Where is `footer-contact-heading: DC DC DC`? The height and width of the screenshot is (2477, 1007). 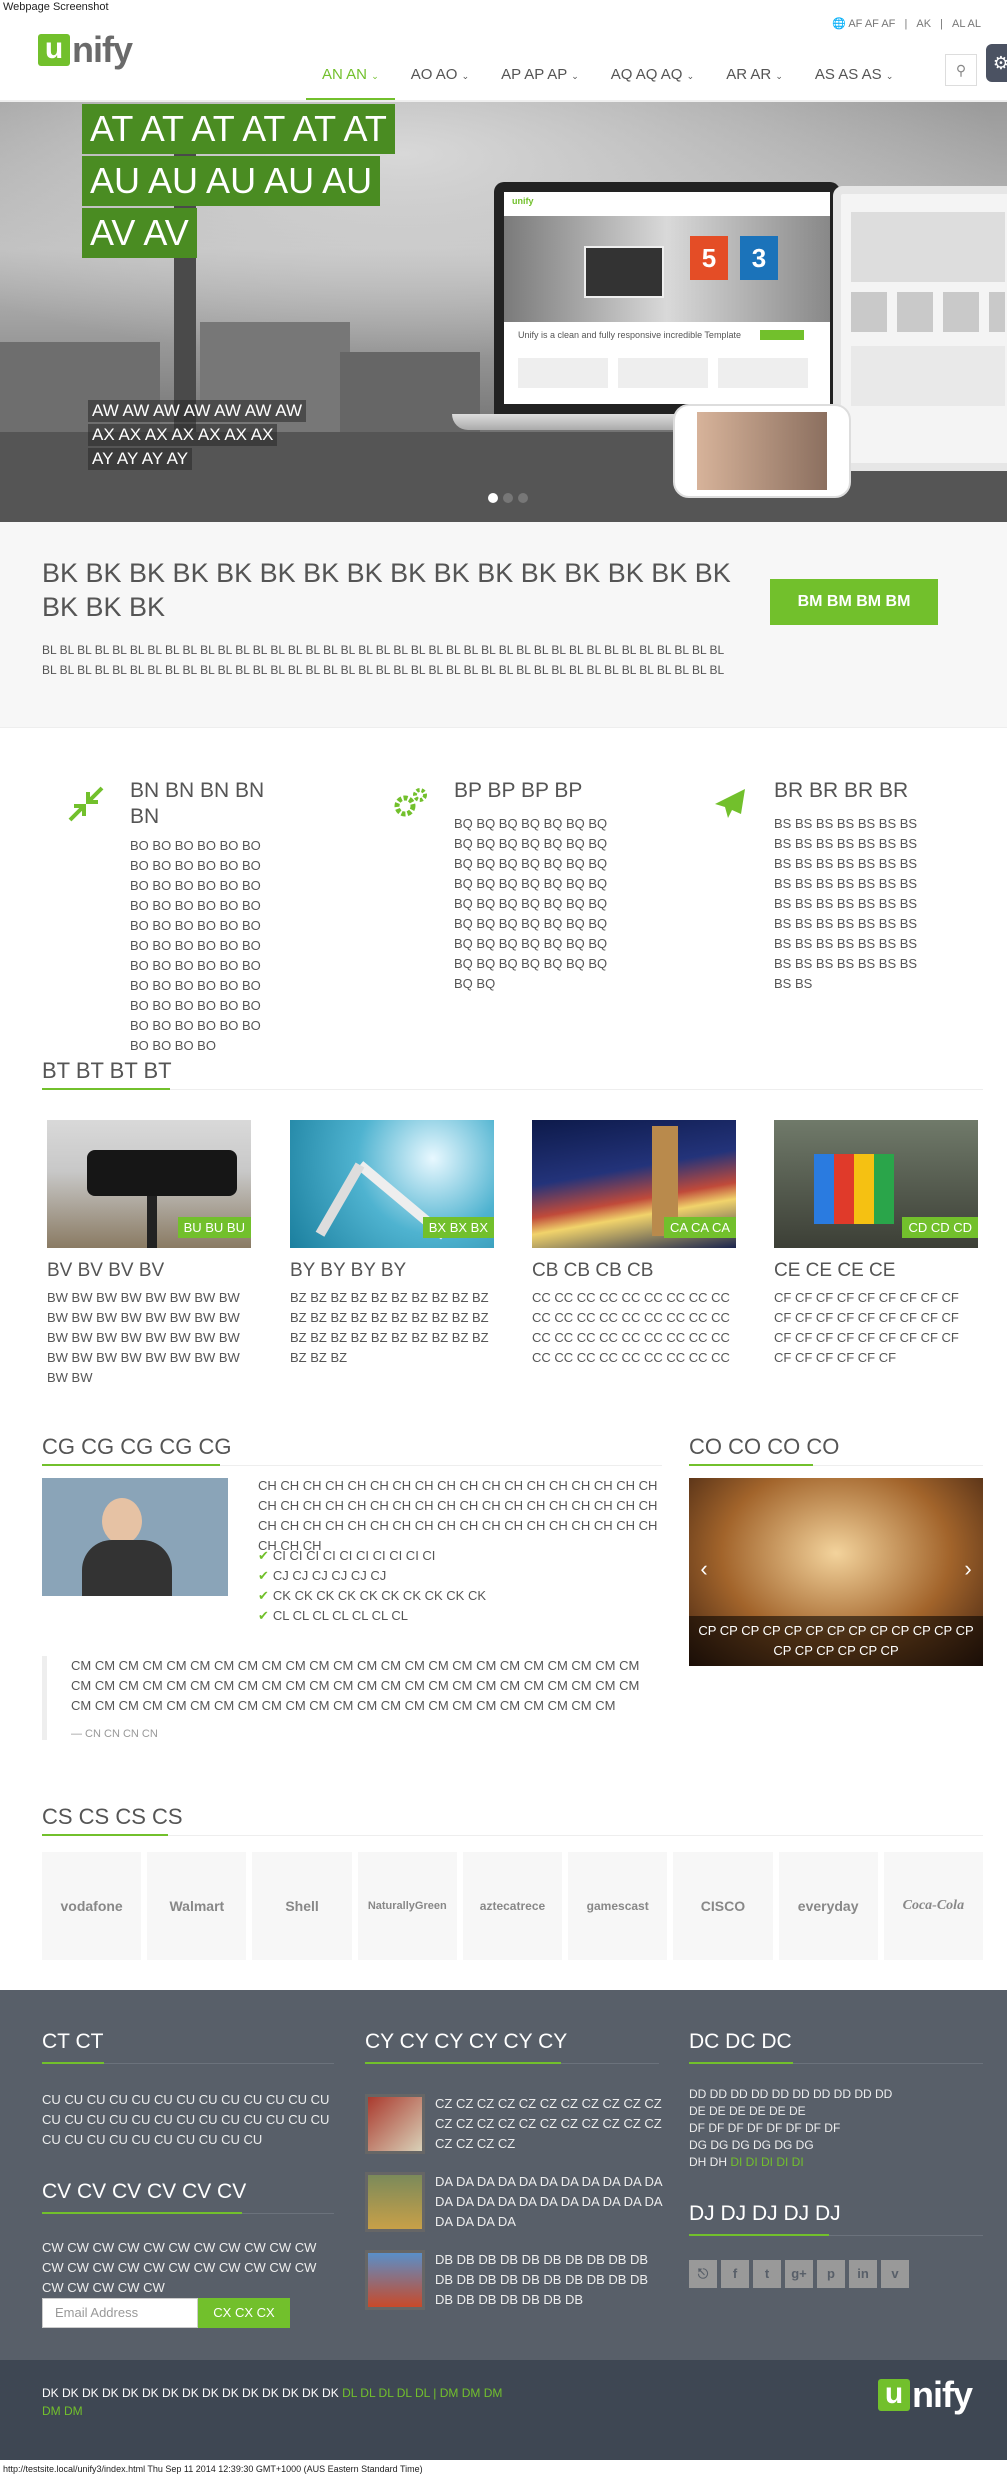 footer-contact-heading: DC DC DC is located at coordinates (740, 2041).